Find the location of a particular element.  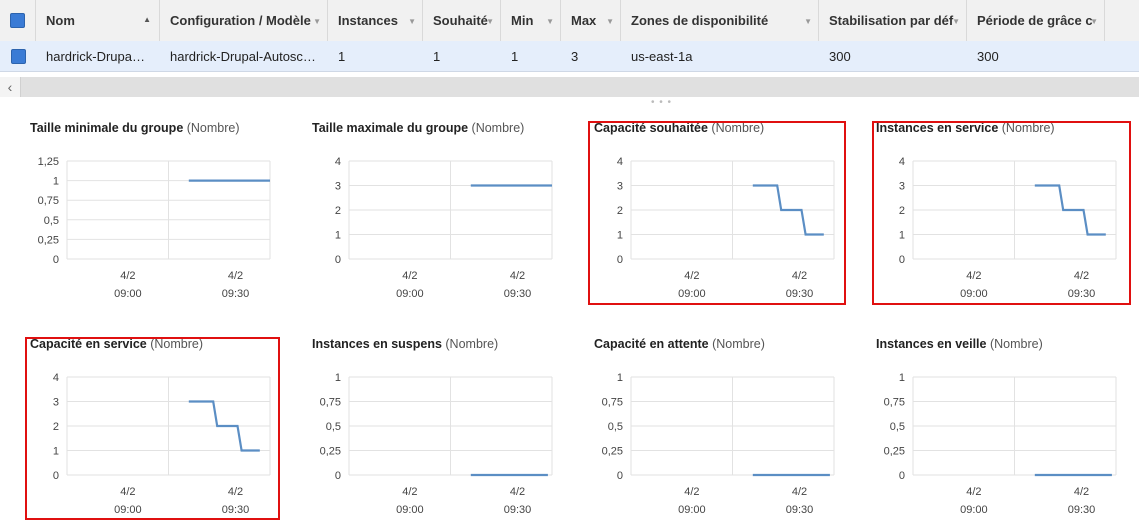

cell-grace-period: 300 is located at coordinates (988, 56).